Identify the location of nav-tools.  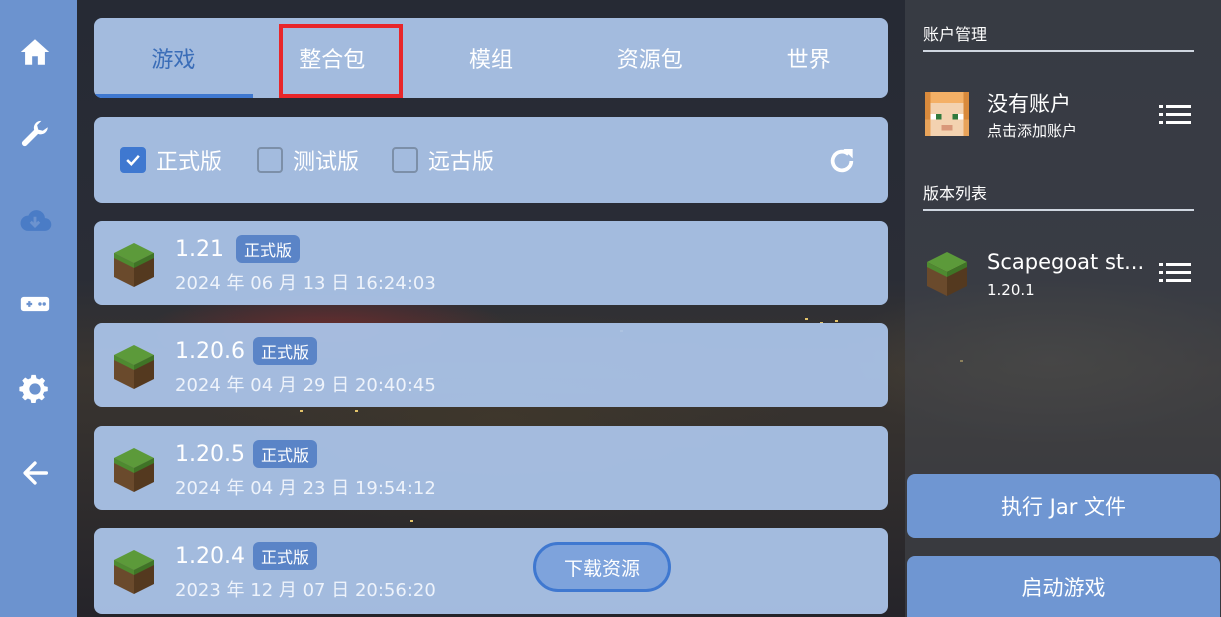
(35, 135).